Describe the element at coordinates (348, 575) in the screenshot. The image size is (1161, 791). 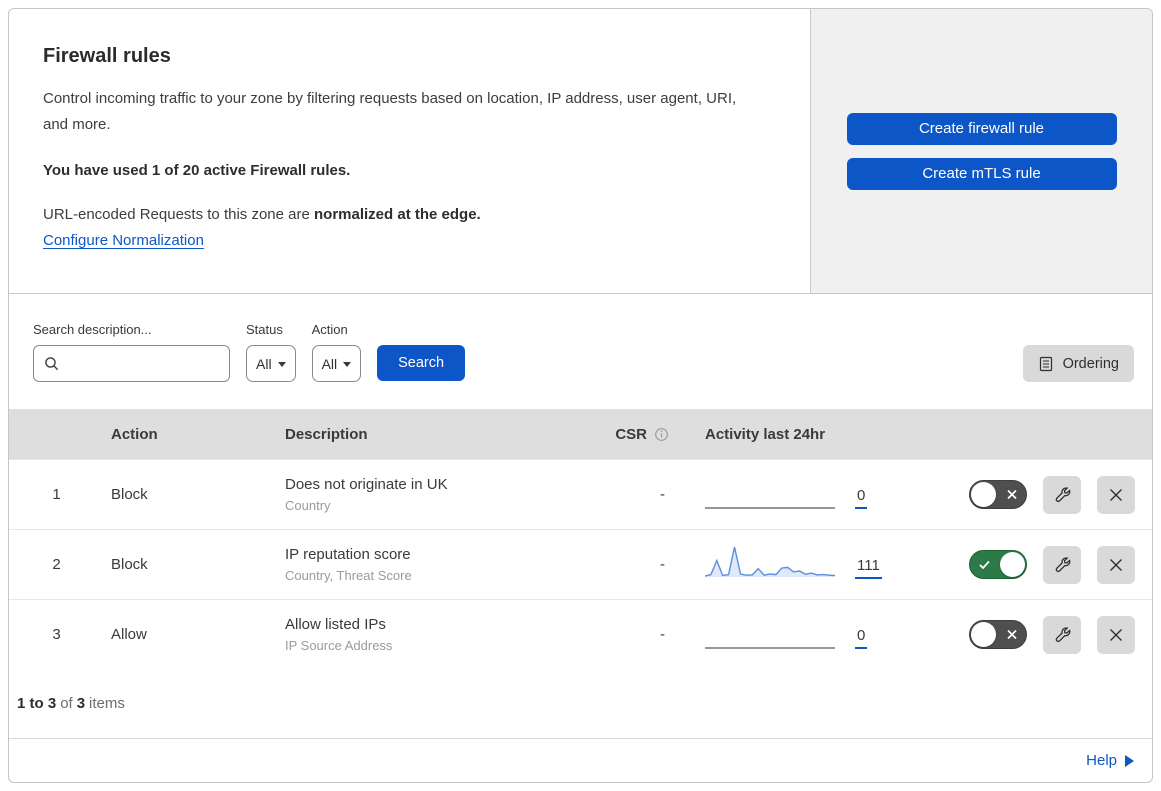
I see `rule-criteria: Country, Threat Score` at that location.